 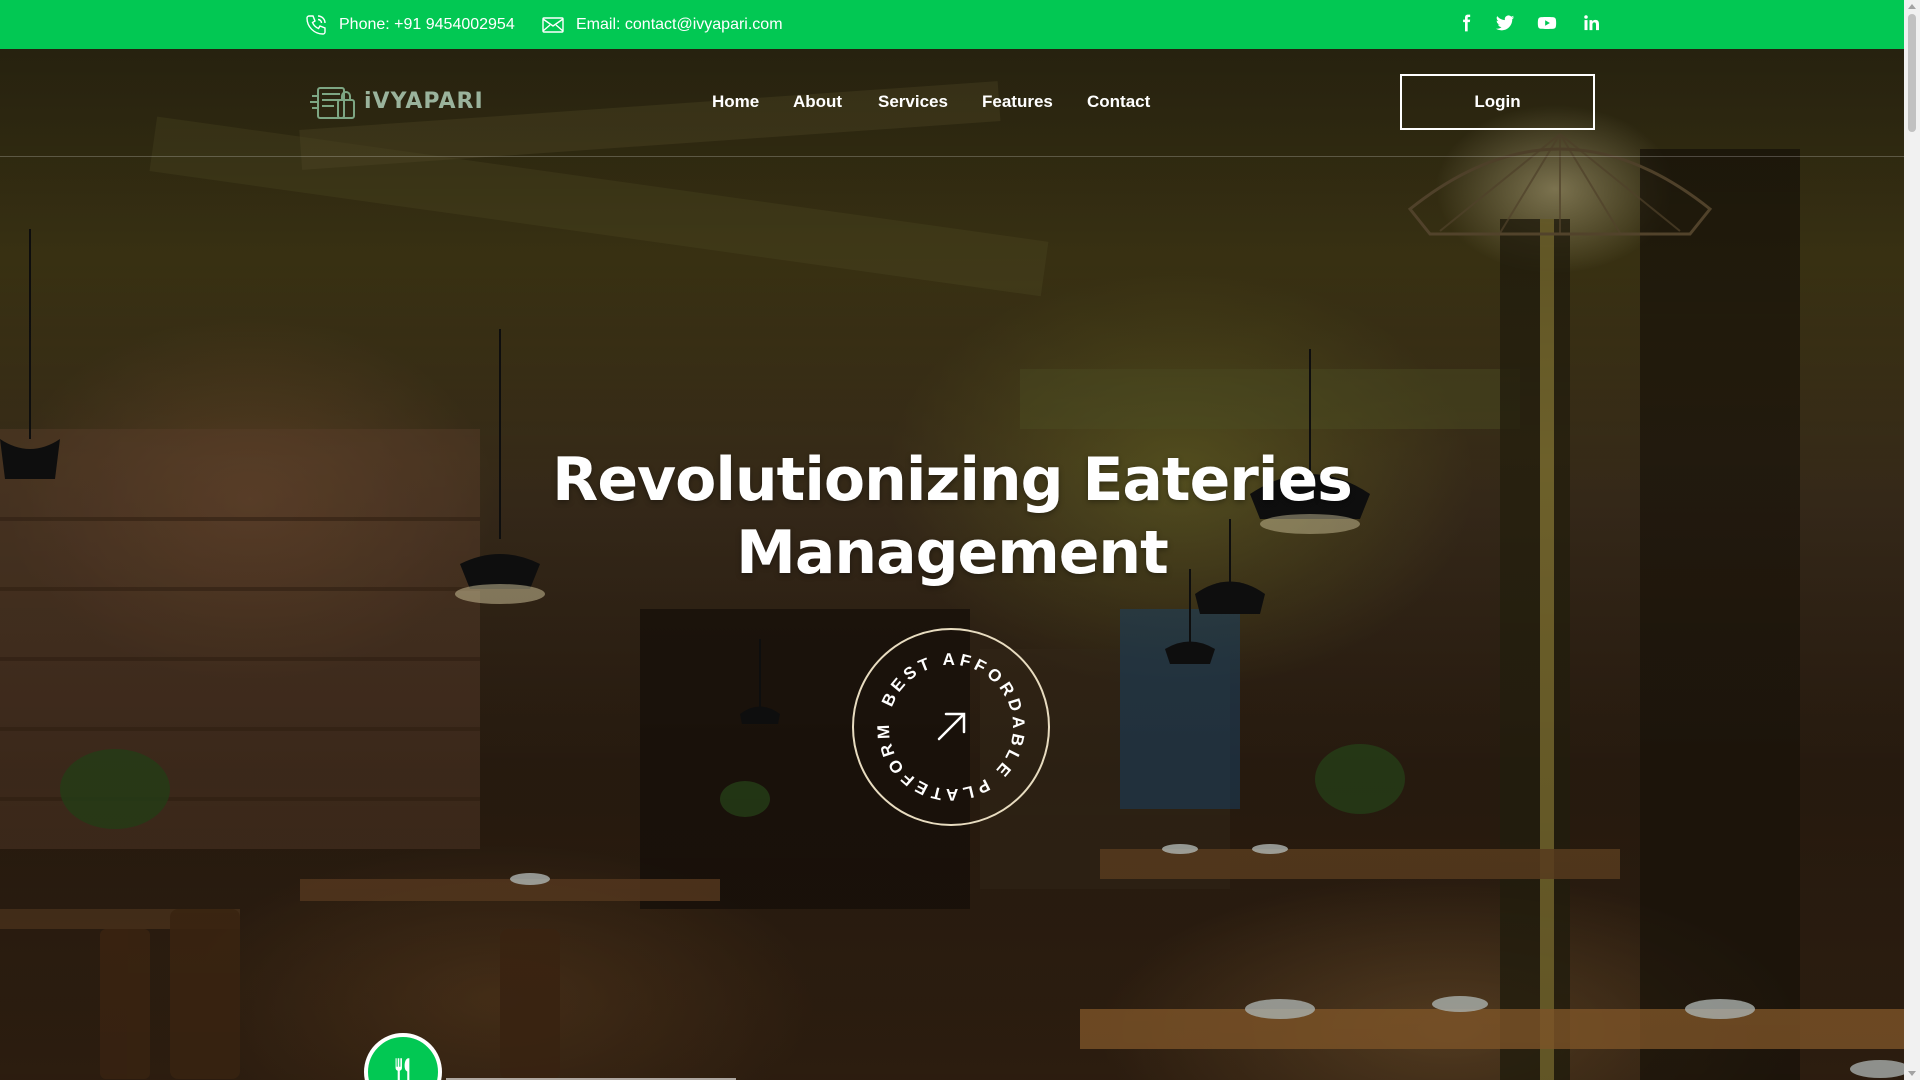 What do you see at coordinates (735, 102) in the screenshot?
I see `nav-link-home: Home` at bounding box center [735, 102].